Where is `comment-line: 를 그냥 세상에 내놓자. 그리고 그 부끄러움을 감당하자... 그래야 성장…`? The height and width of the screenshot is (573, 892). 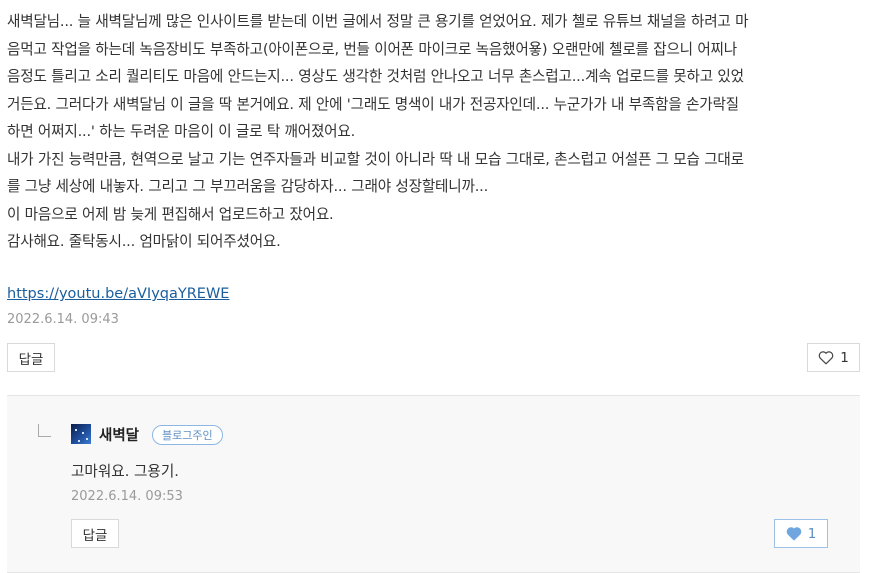 comment-line: 를 그냥 세상에 내놓자. 그리고 그 부끄러움을 감당하자... 그래야 성장… is located at coordinates (248, 186).